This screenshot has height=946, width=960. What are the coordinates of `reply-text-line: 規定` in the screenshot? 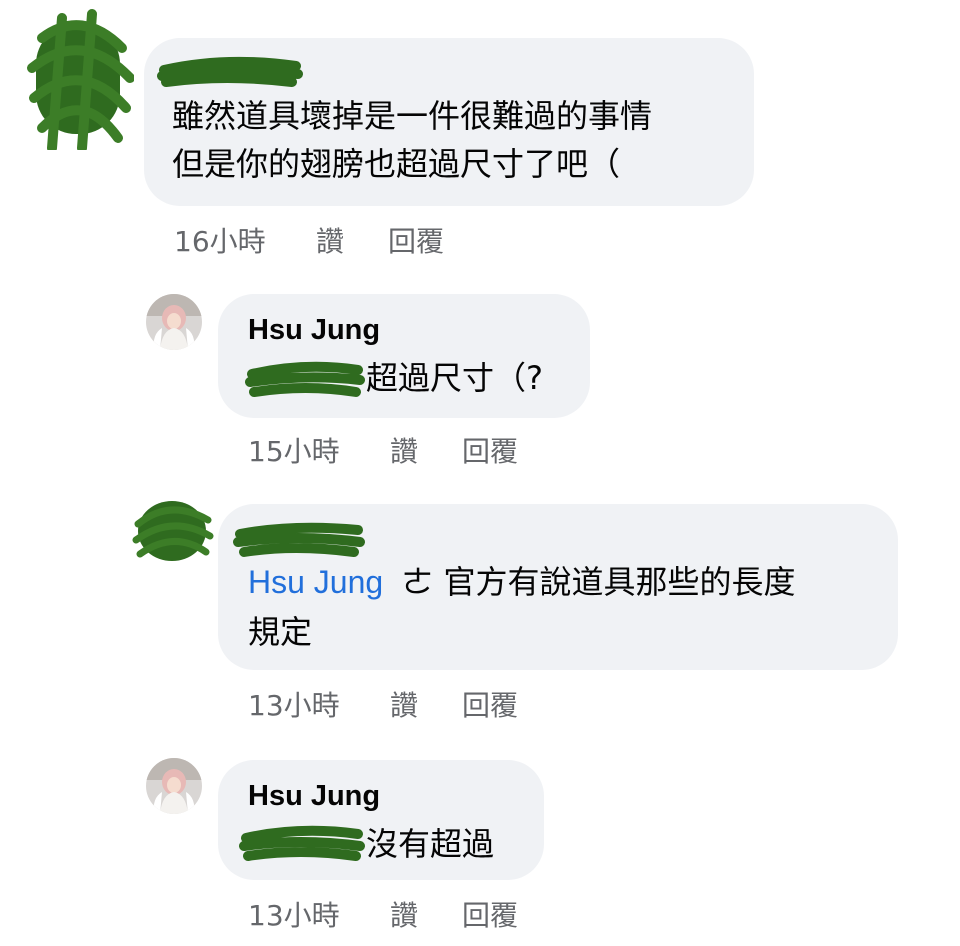 It's located at (280, 632).